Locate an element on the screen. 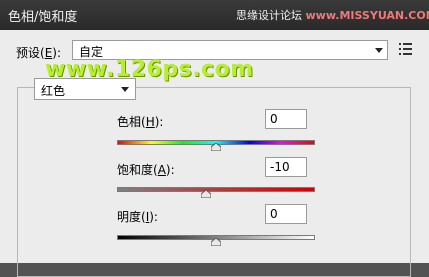  watermark-main: www.126ps.com is located at coordinates (149, 69).